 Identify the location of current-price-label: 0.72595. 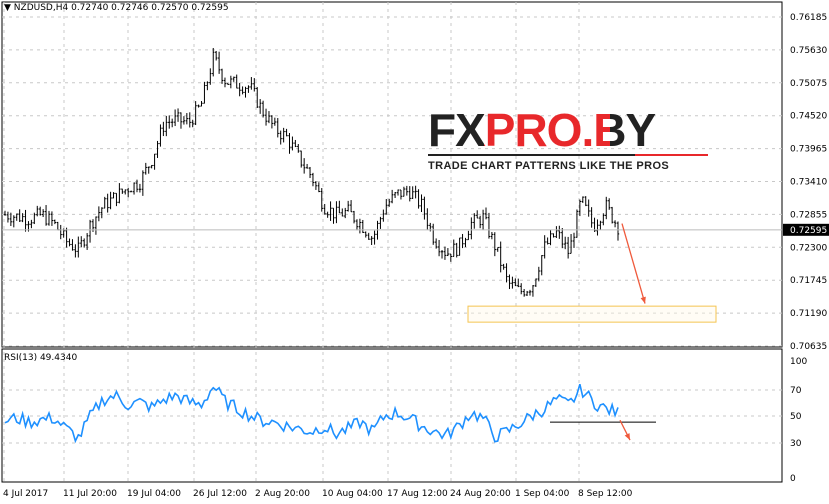
(808, 231).